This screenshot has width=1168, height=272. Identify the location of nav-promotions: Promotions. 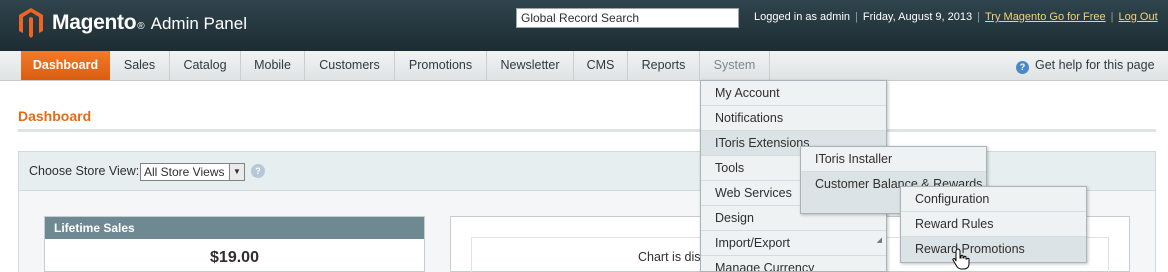
(441, 65).